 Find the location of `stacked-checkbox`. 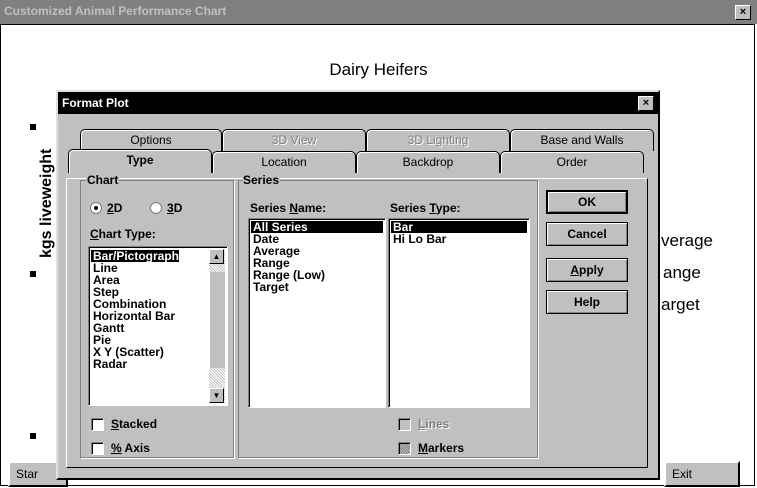

stacked-checkbox is located at coordinates (97, 424).